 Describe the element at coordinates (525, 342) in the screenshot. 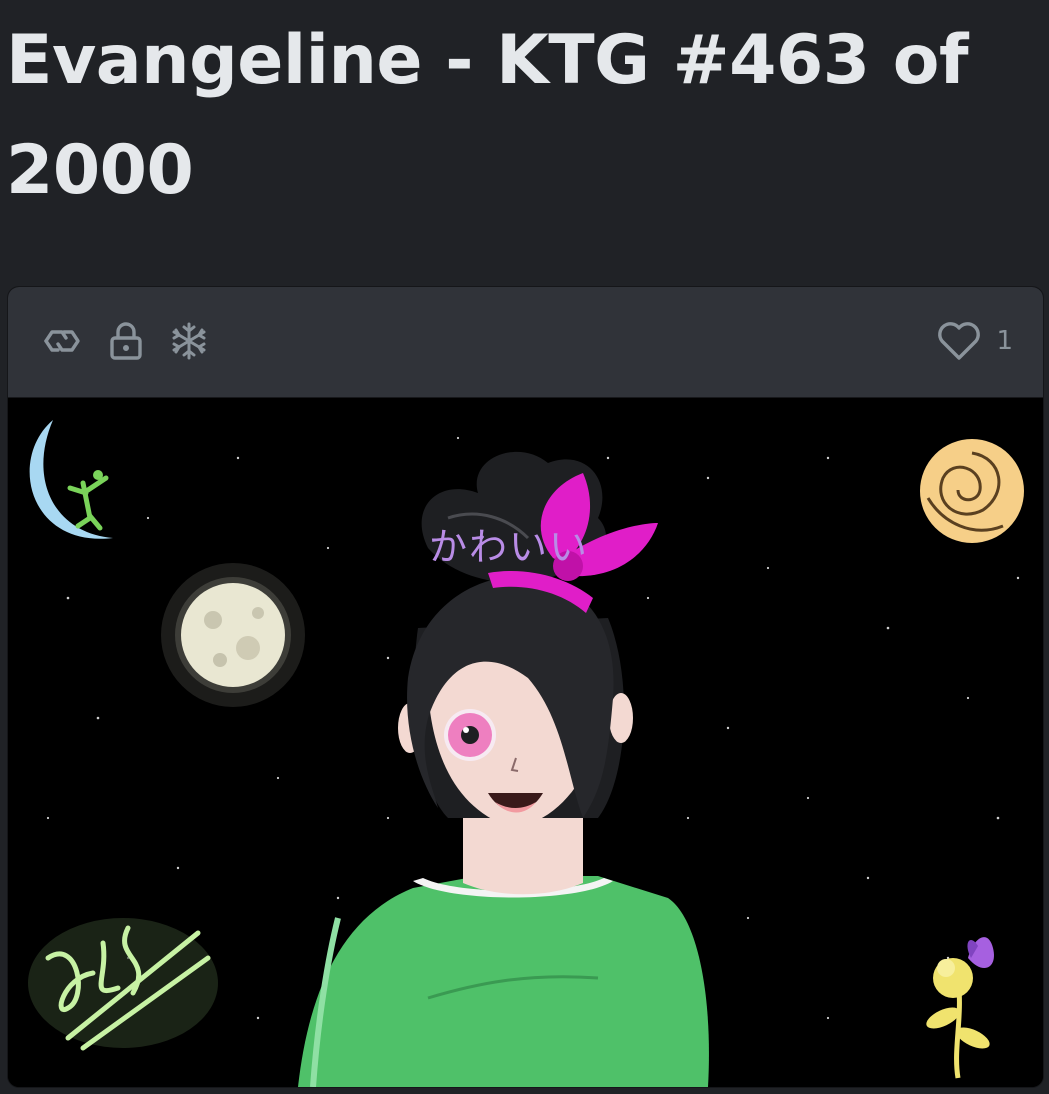

I see `card-header: 1` at that location.